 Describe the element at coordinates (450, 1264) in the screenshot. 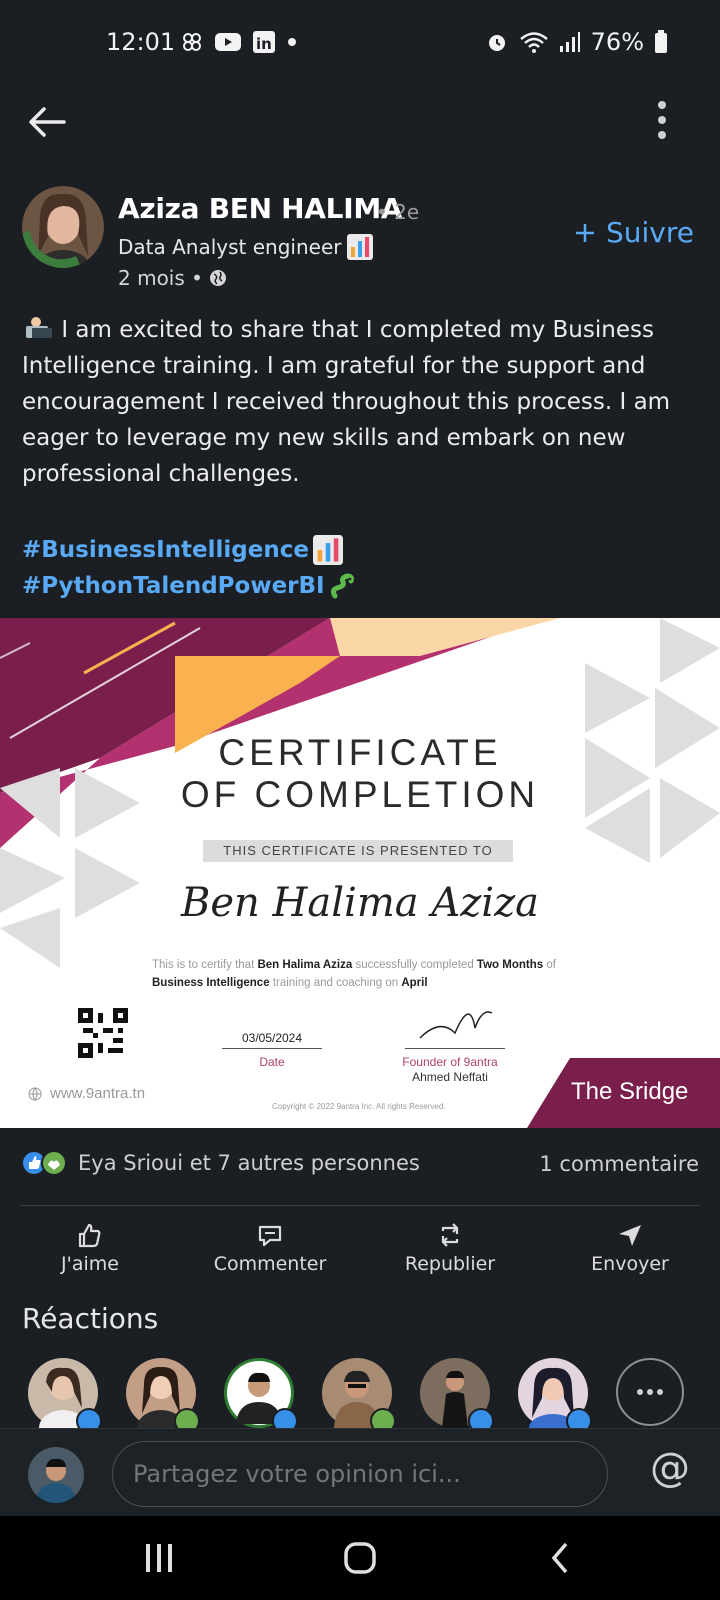

I see `action-label: Republier` at that location.